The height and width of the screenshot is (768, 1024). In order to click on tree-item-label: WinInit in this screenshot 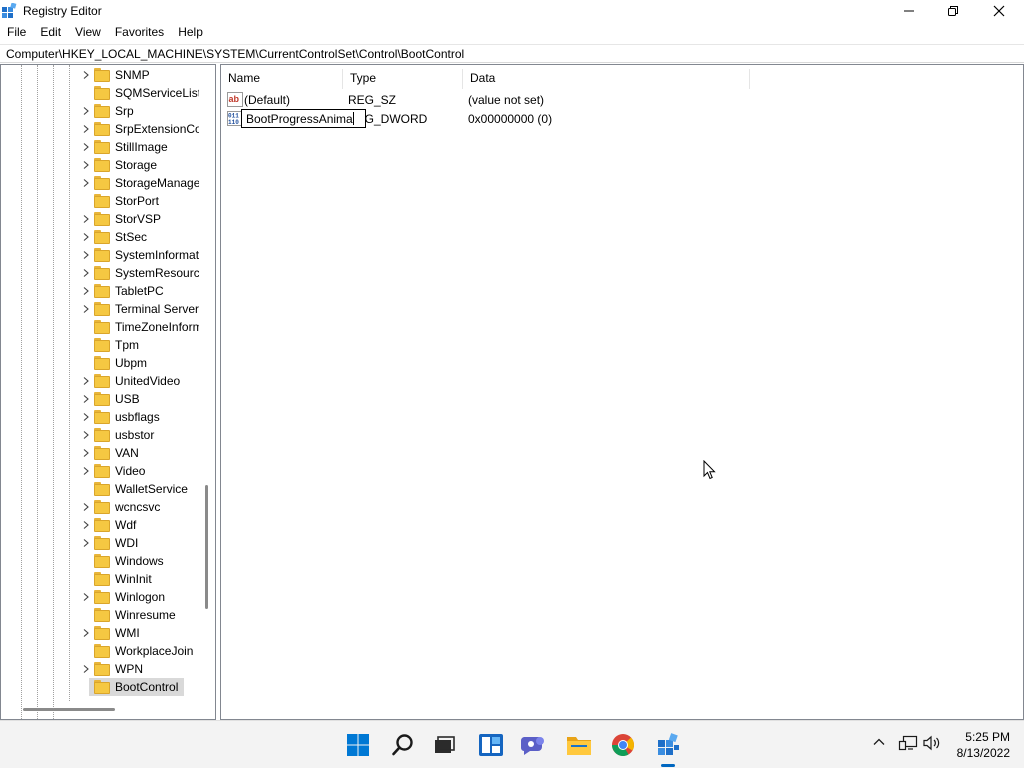, I will do `click(133, 579)`.